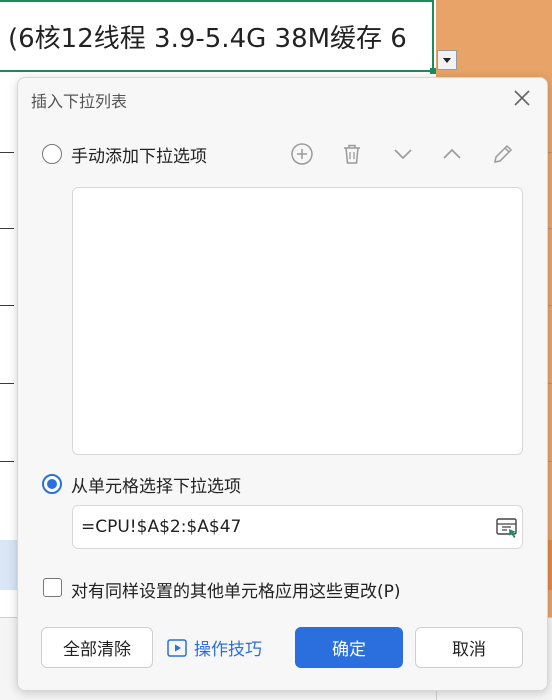 The height and width of the screenshot is (700, 552). What do you see at coordinates (52, 587) in the screenshot?
I see `apply-all-checkbox` at bounding box center [52, 587].